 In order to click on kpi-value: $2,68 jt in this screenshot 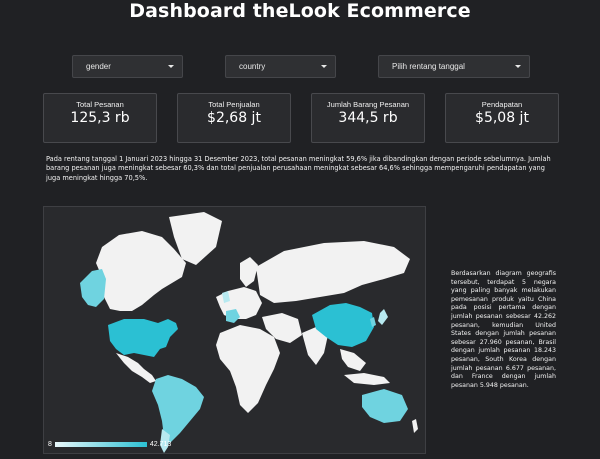, I will do `click(234, 118)`.